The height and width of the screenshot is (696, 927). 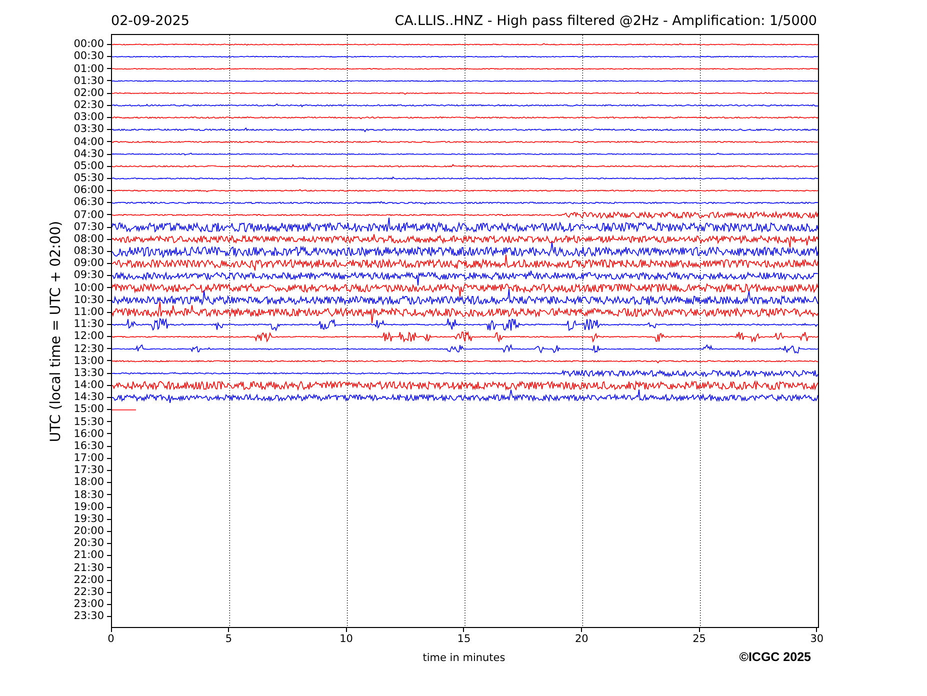 What do you see at coordinates (89, 129) in the screenshot?
I see `y-tick-label: 03:30` at bounding box center [89, 129].